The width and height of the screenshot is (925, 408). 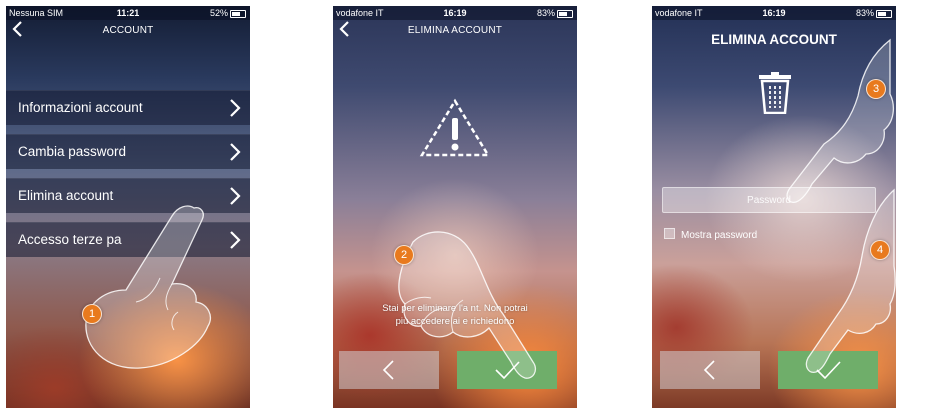 I want to click on menu-item-cambia-password: Cambia password, so click(x=128, y=151).